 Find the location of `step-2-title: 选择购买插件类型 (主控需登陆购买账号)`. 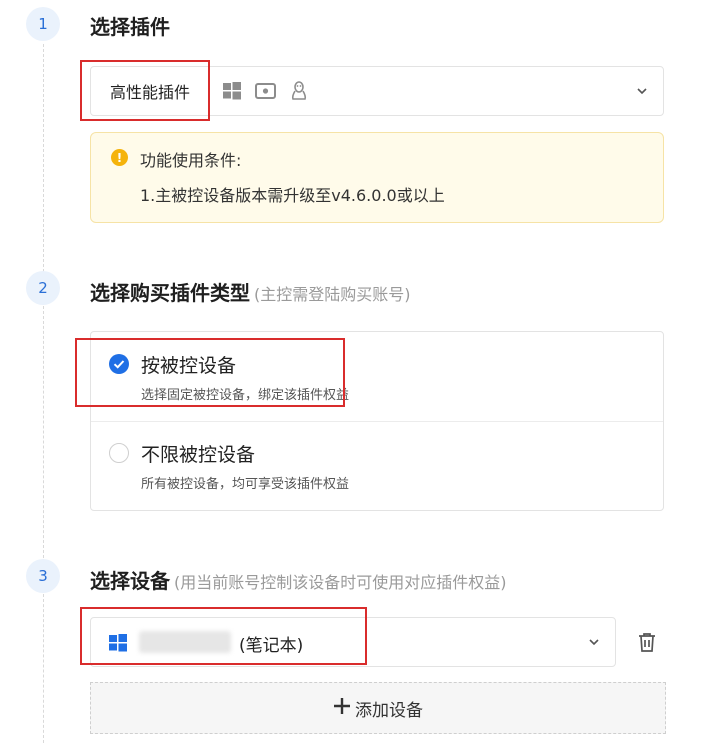

step-2-title: 选择购买插件类型 (主控需登陆购买账号) is located at coordinates (250, 291).